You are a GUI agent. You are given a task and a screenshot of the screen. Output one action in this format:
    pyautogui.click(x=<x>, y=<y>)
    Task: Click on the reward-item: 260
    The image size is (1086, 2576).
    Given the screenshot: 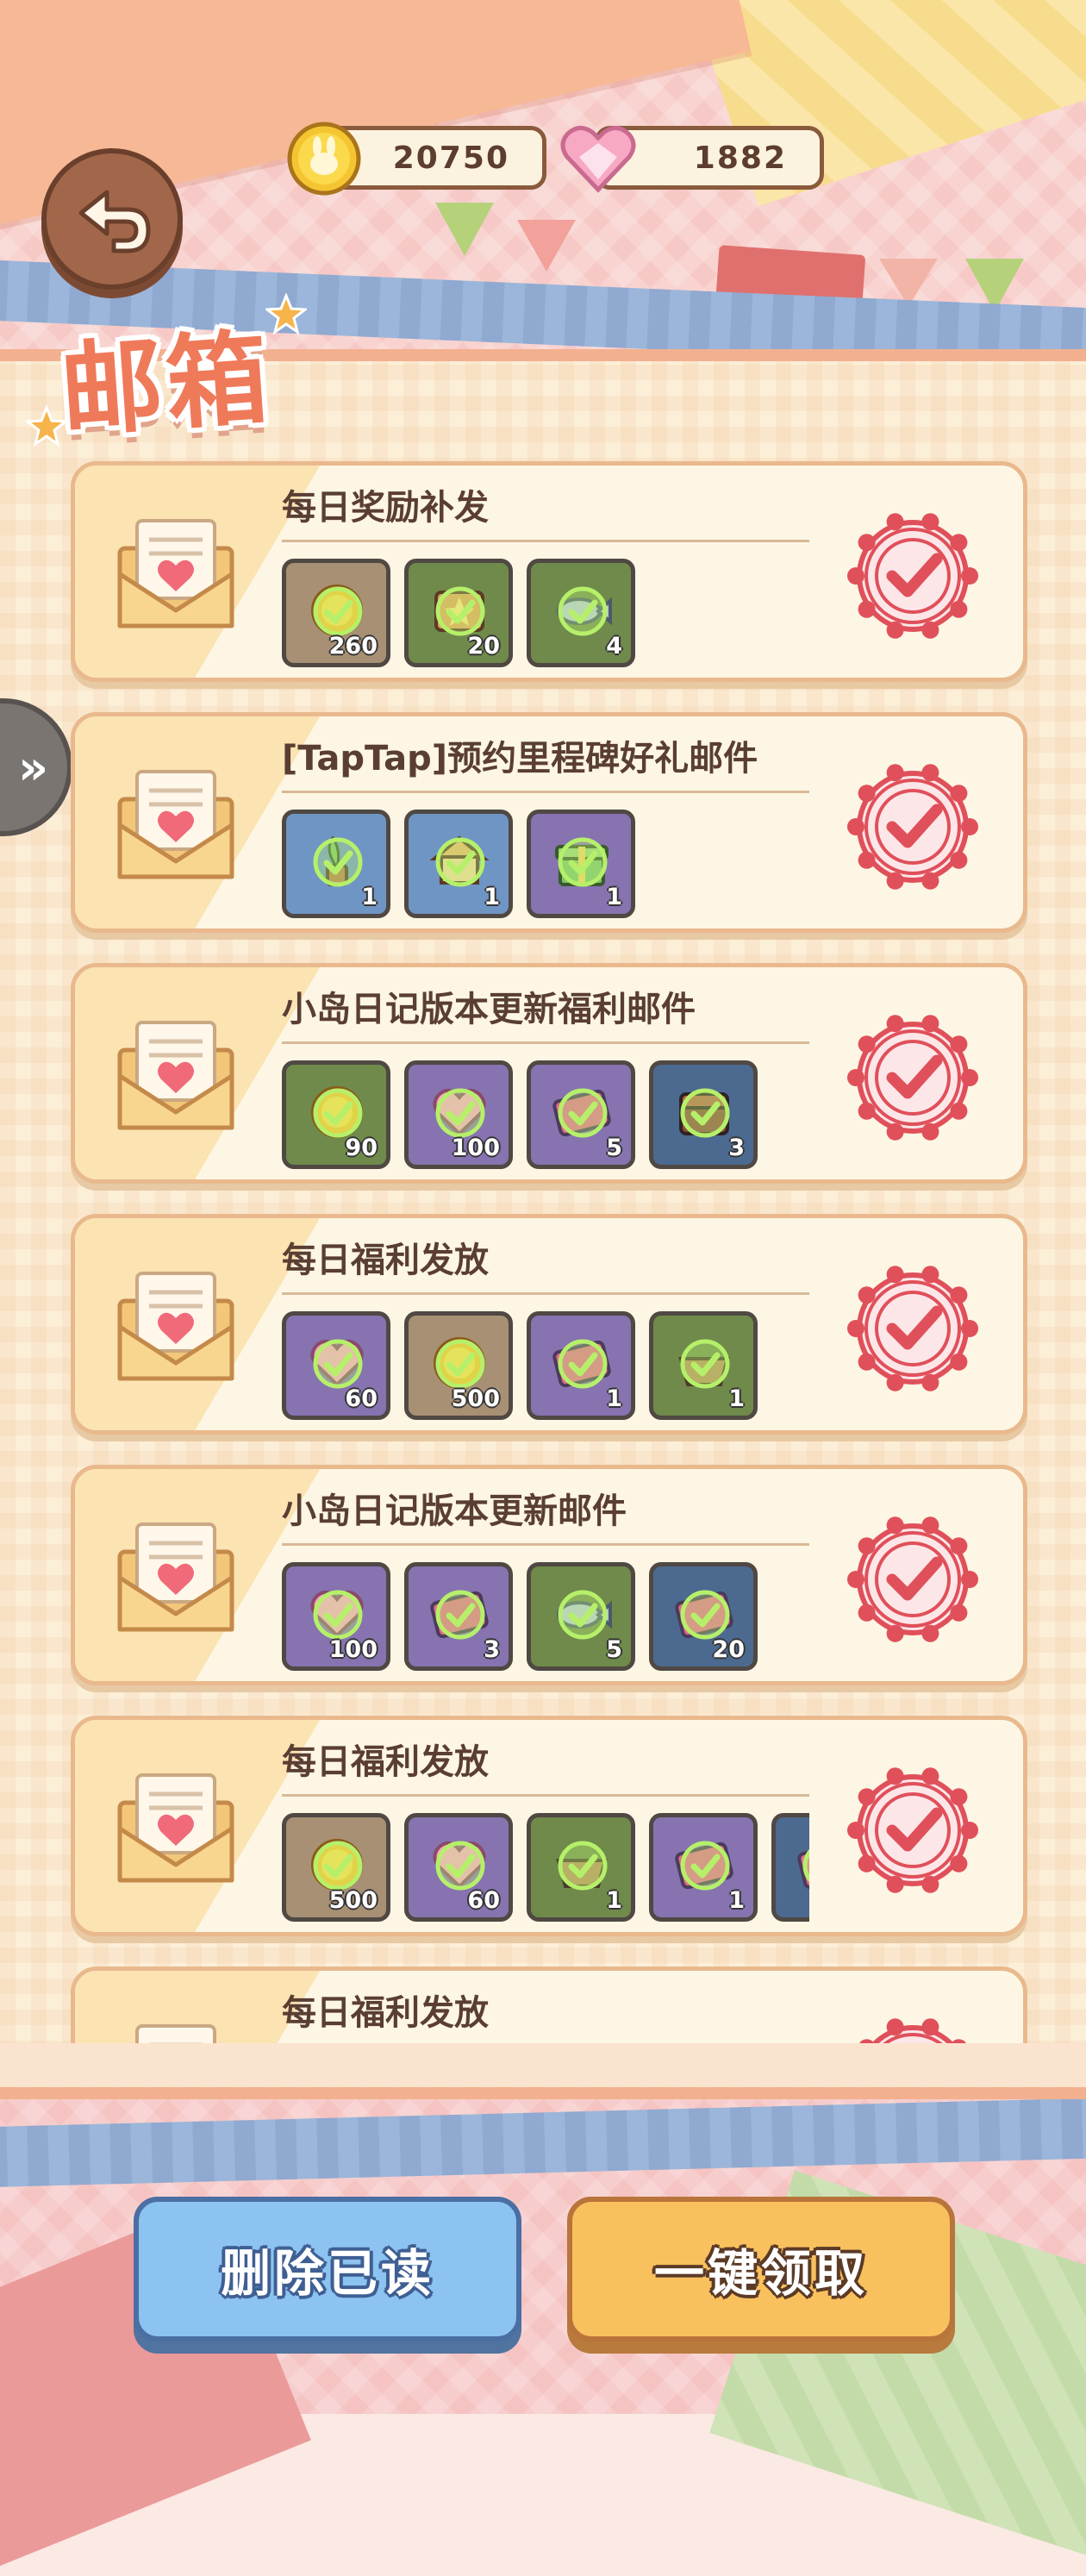 What is the action you would take?
    pyautogui.click(x=336, y=613)
    